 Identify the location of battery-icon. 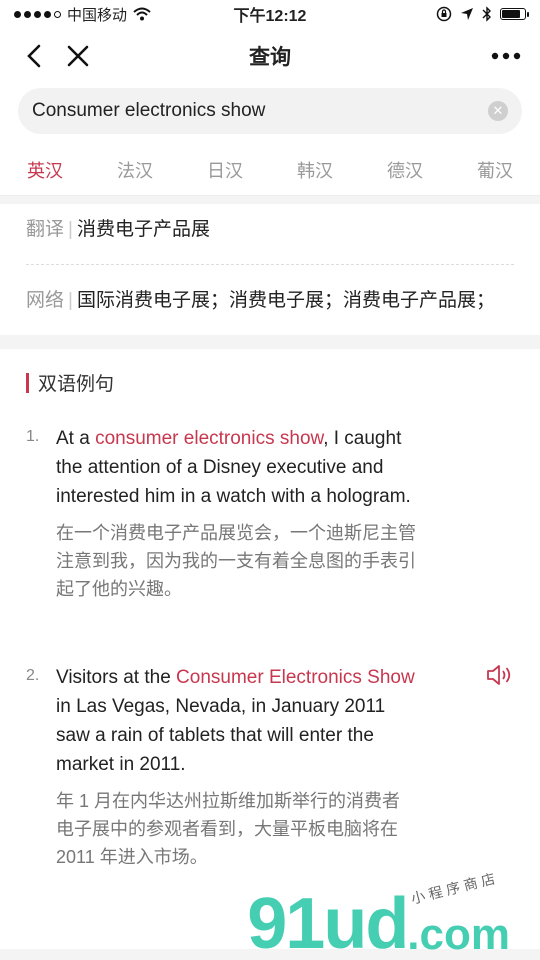
(514, 14).